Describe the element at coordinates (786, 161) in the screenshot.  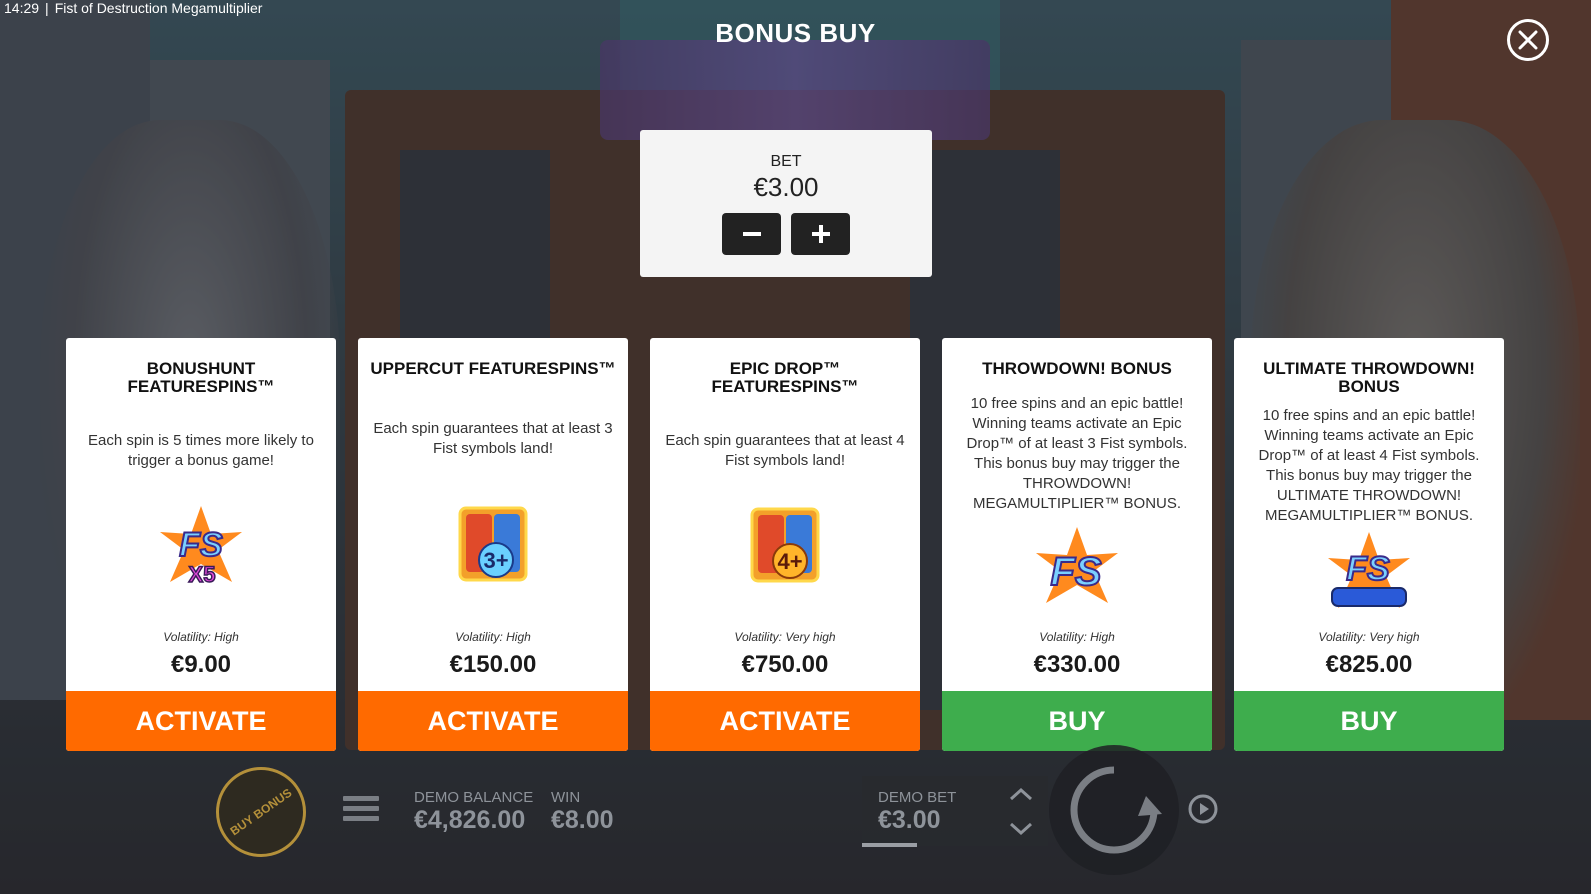
I see `bet-label: BET` at that location.